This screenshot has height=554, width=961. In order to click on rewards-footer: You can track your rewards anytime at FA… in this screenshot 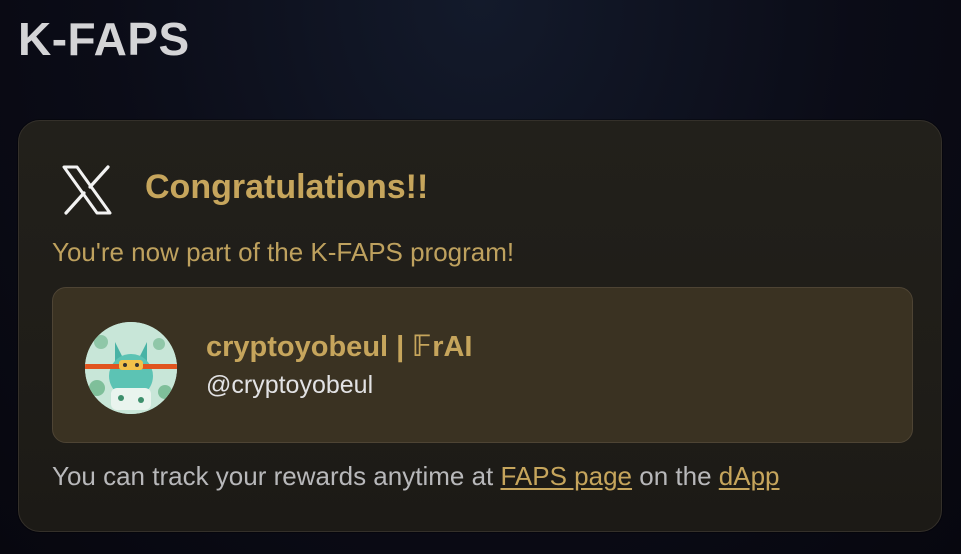, I will do `click(416, 476)`.